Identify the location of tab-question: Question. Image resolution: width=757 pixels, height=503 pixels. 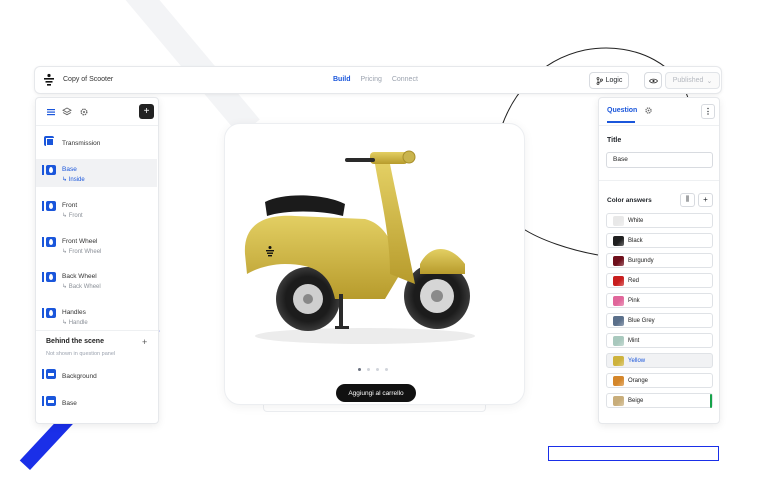
(622, 115).